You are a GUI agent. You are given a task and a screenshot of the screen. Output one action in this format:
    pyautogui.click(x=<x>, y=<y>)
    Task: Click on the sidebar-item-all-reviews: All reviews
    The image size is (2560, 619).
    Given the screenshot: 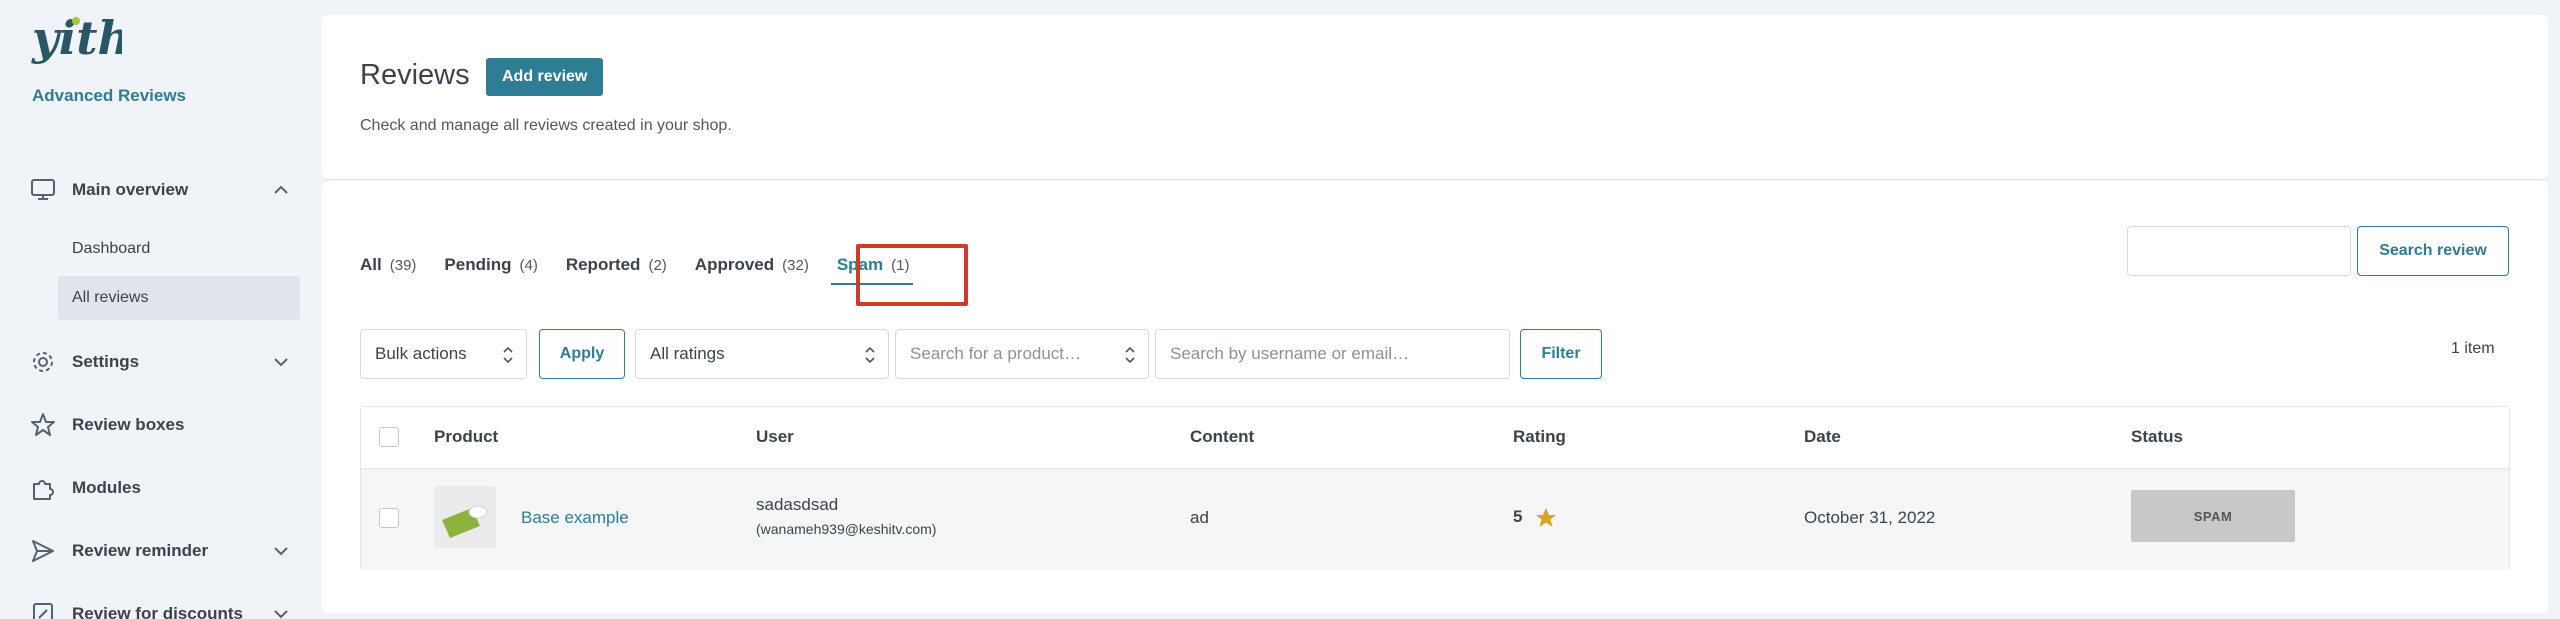 What is the action you would take?
    pyautogui.click(x=179, y=298)
    